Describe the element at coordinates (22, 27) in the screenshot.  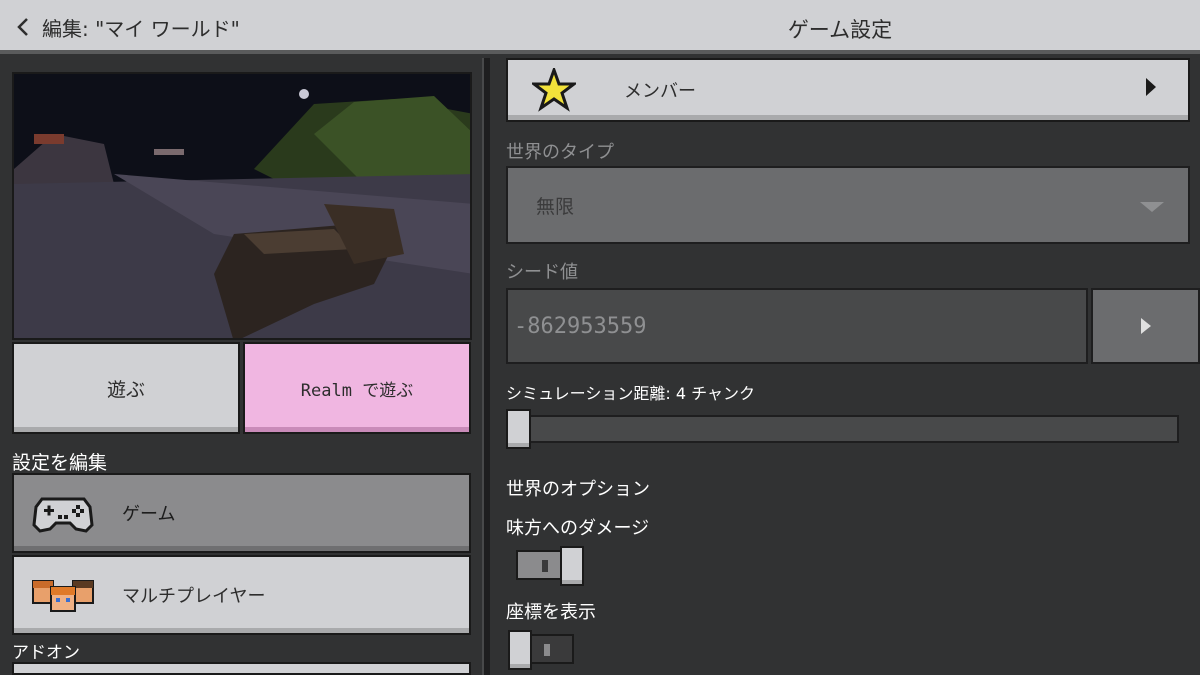
I see `chevron-left-icon` at that location.